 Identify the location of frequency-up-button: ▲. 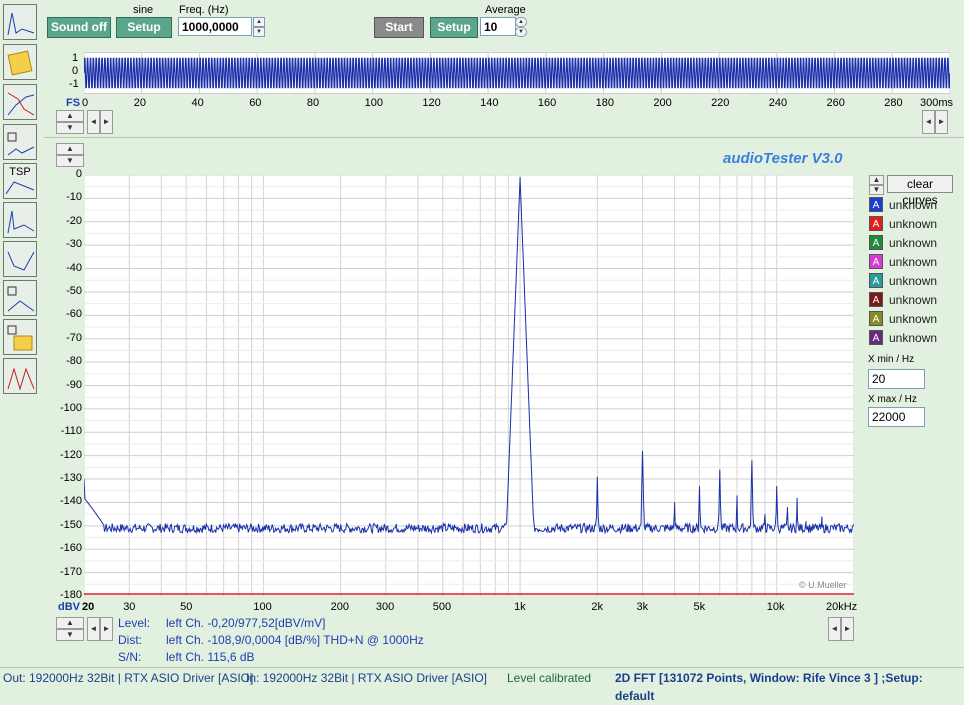
(259, 22).